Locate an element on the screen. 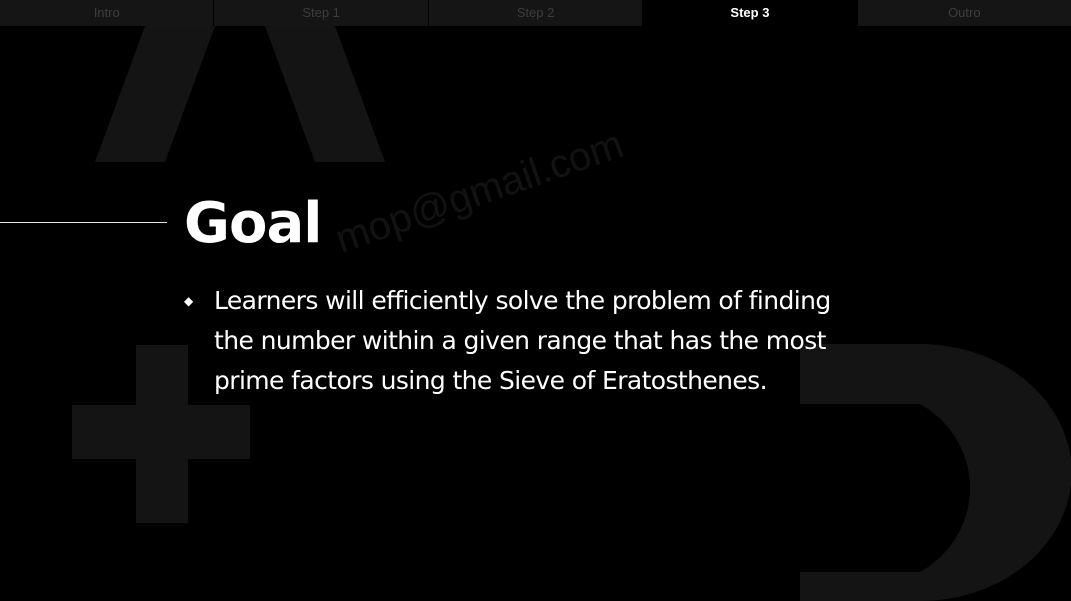 The image size is (1071, 601). tab-step-2: Step 2 is located at coordinates (536, 13).